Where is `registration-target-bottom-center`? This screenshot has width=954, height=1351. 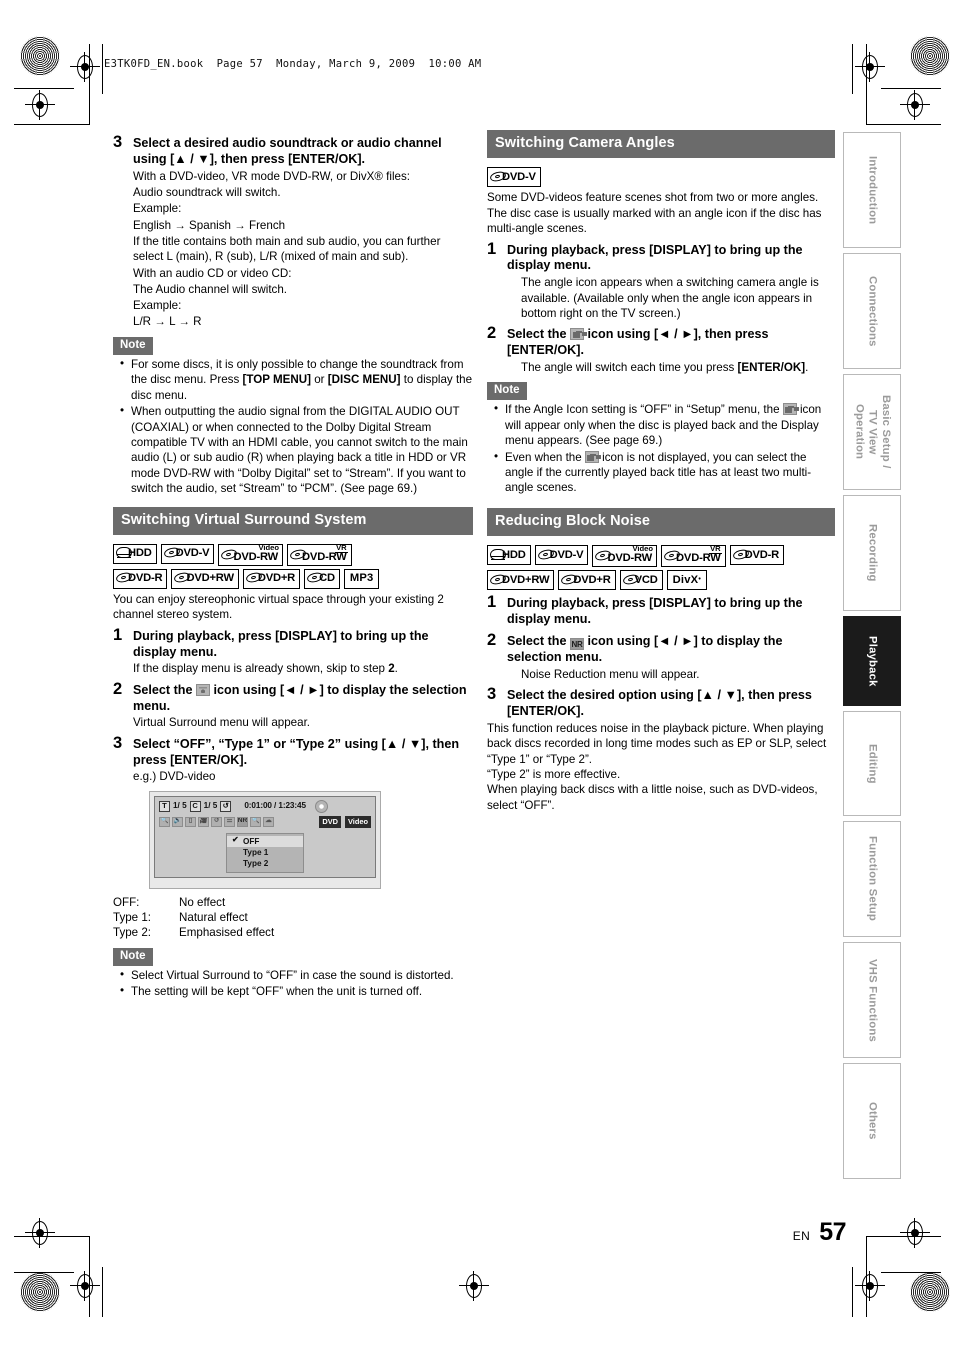
registration-target-bottom-center is located at coordinates (474, 1286).